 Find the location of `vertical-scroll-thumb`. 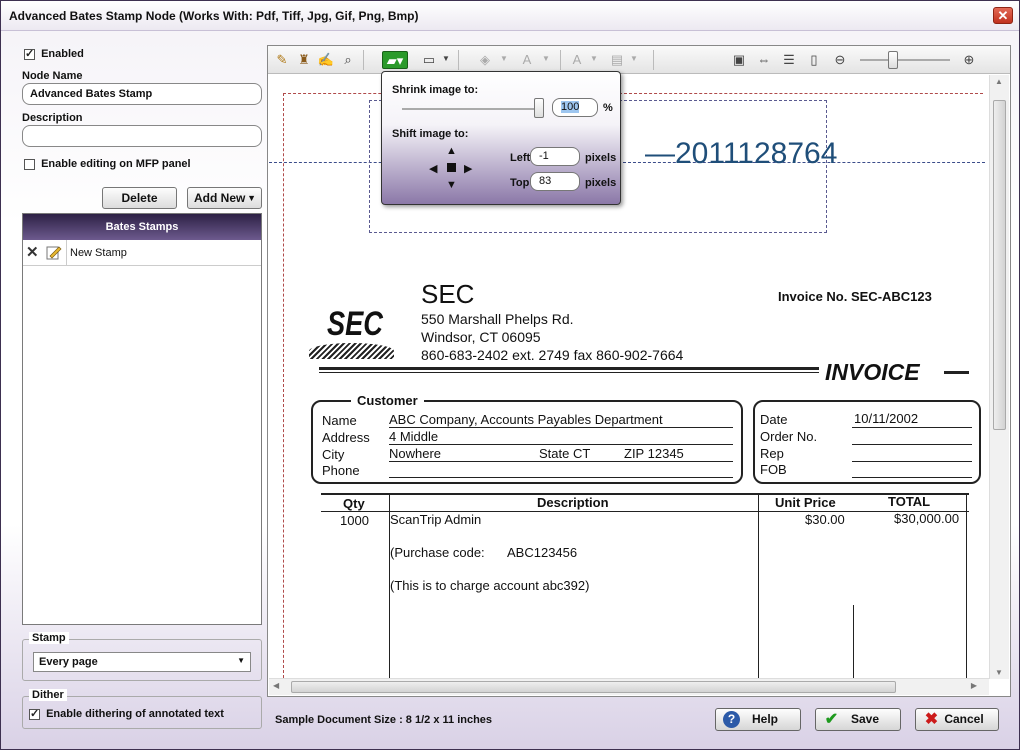

vertical-scroll-thumb is located at coordinates (999, 265).